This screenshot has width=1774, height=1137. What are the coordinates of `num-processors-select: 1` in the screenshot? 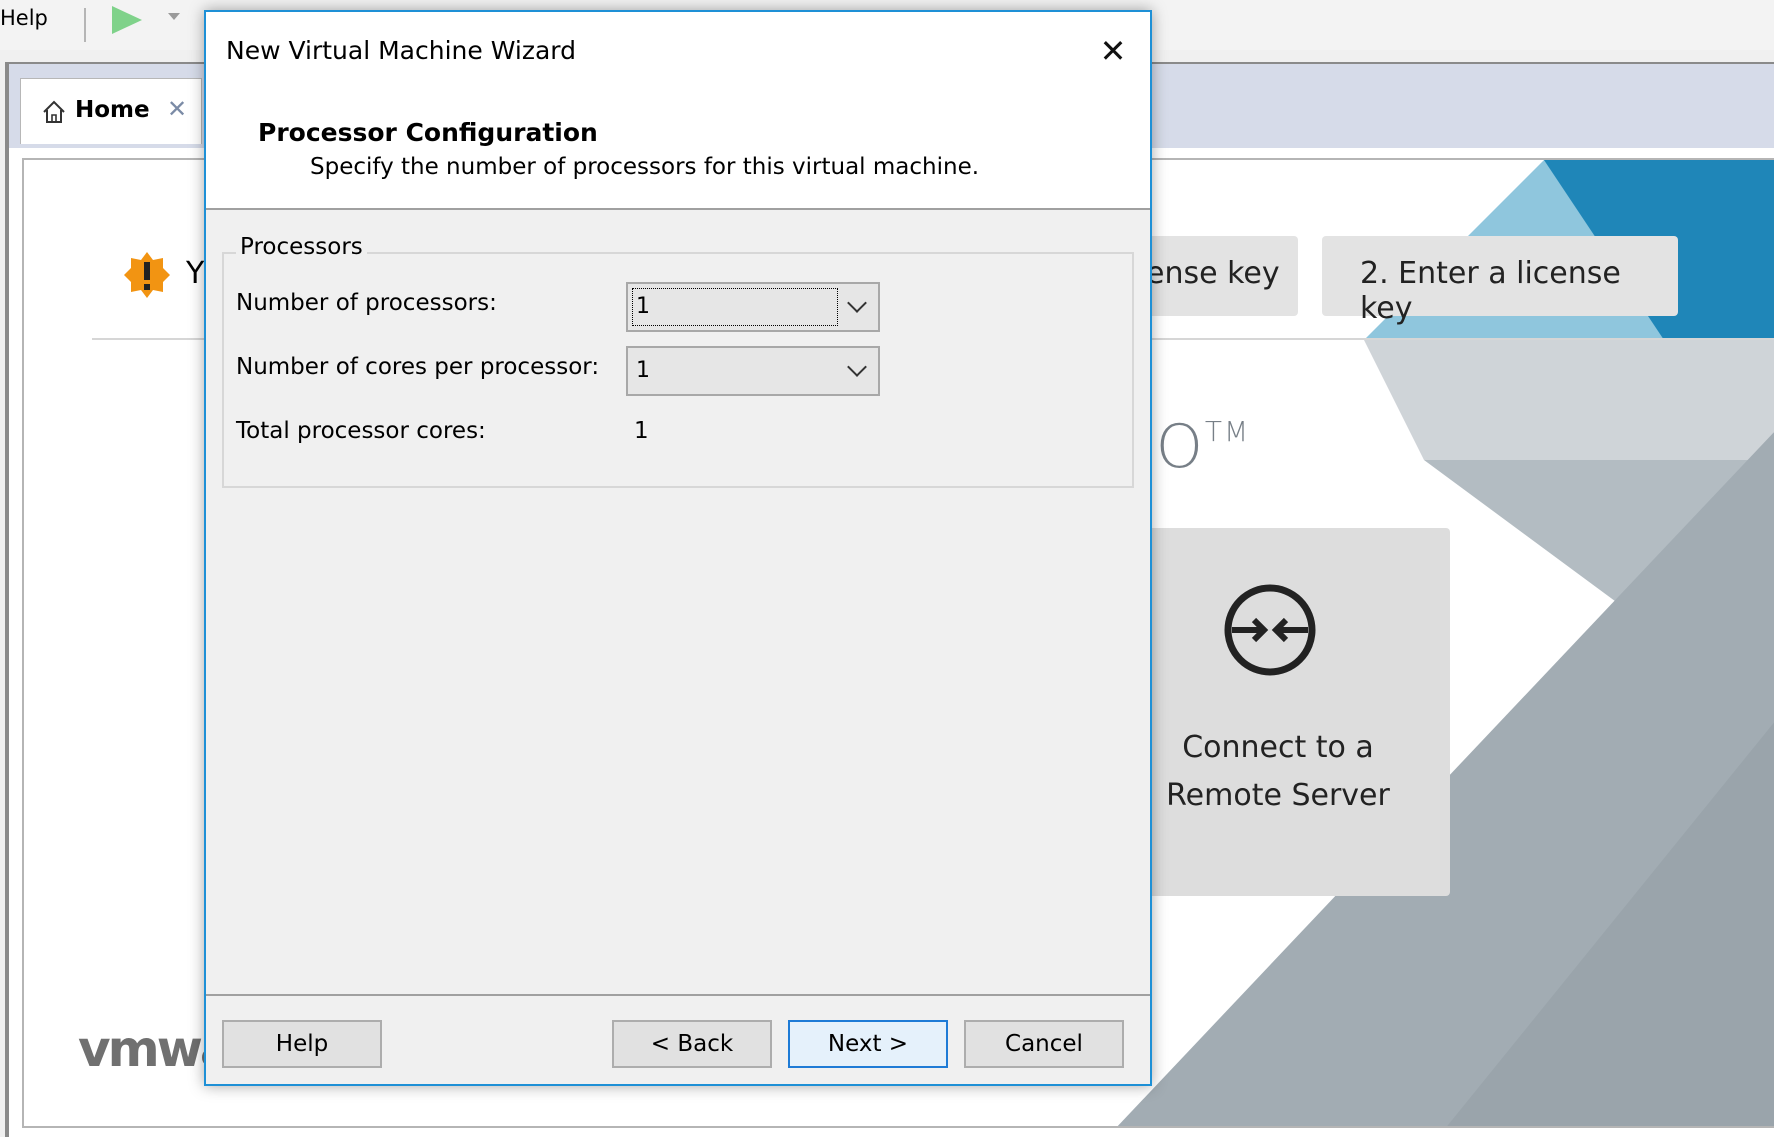 It's located at (753, 307).